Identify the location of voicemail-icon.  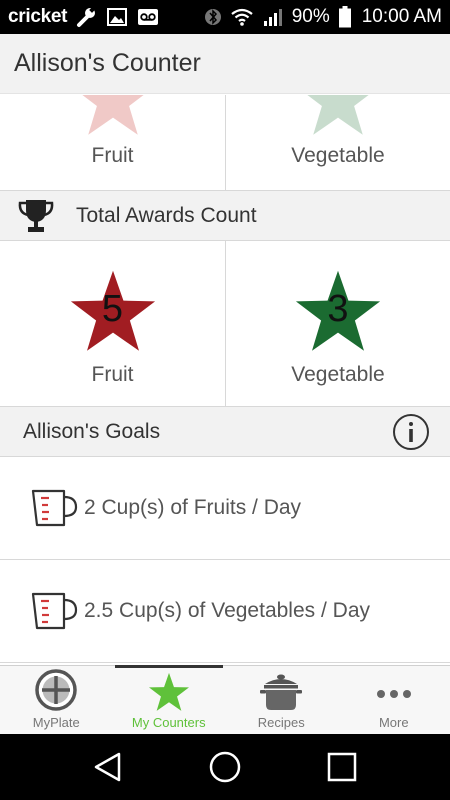
(148, 17).